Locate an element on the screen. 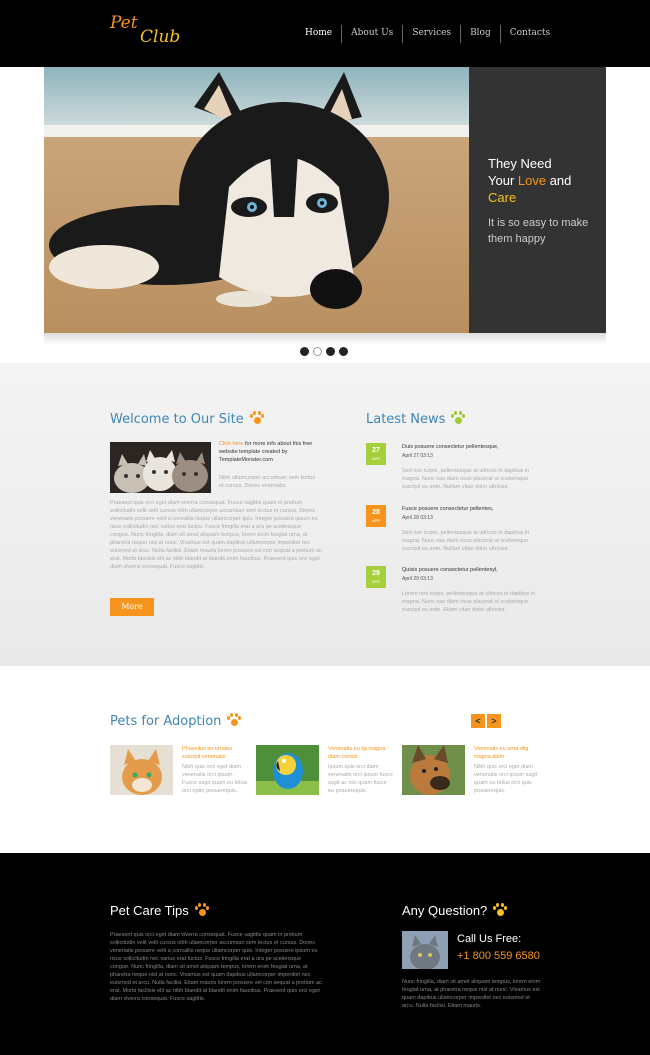 The height and width of the screenshot is (1055, 650). dog-image is located at coordinates (433, 770).